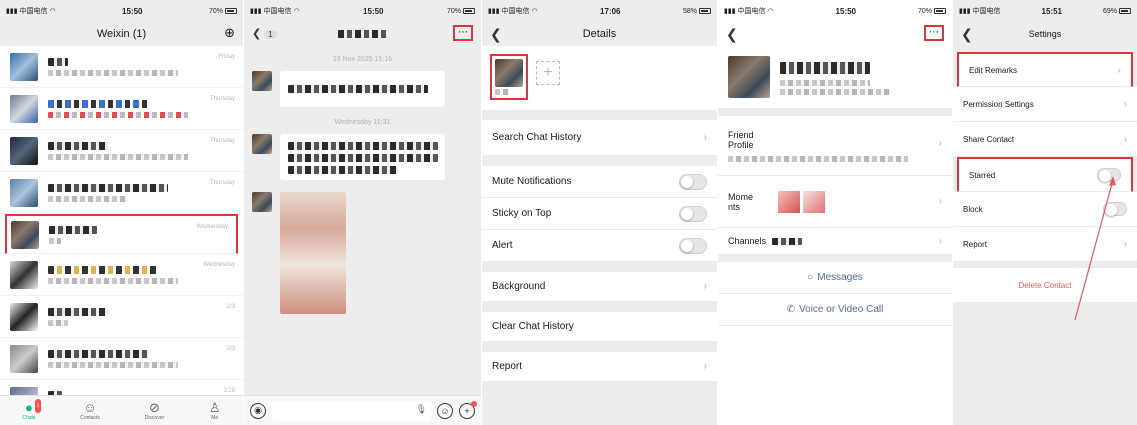 This screenshot has width=1137, height=425. I want to click on message-timestamp: Wednesday 11:31, so click(362, 122).